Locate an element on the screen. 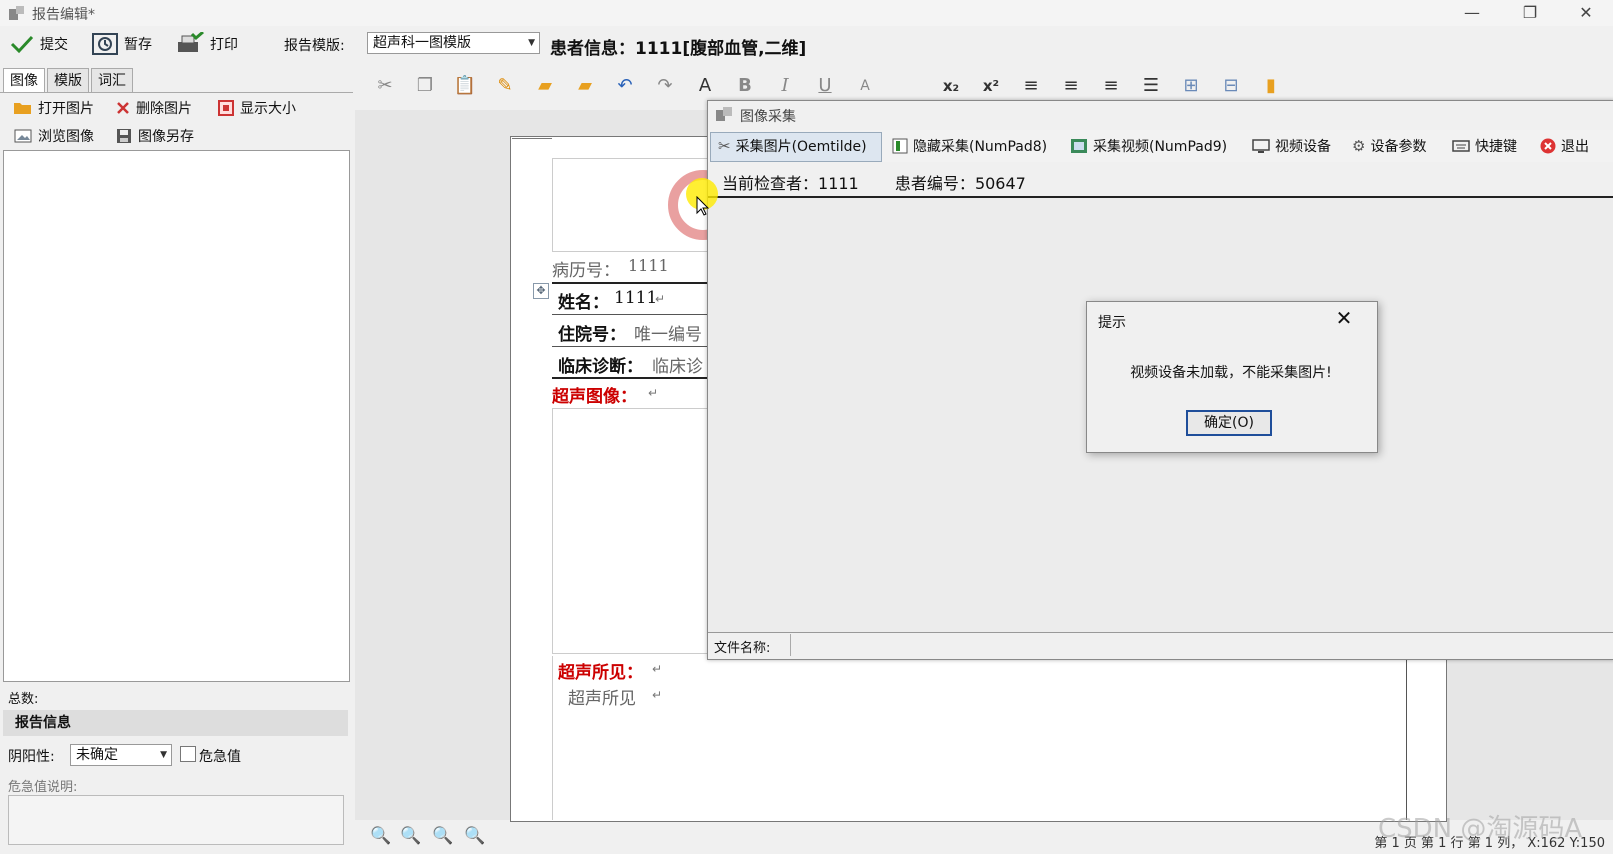  align-center-icon: ≡ is located at coordinates (1111, 86).